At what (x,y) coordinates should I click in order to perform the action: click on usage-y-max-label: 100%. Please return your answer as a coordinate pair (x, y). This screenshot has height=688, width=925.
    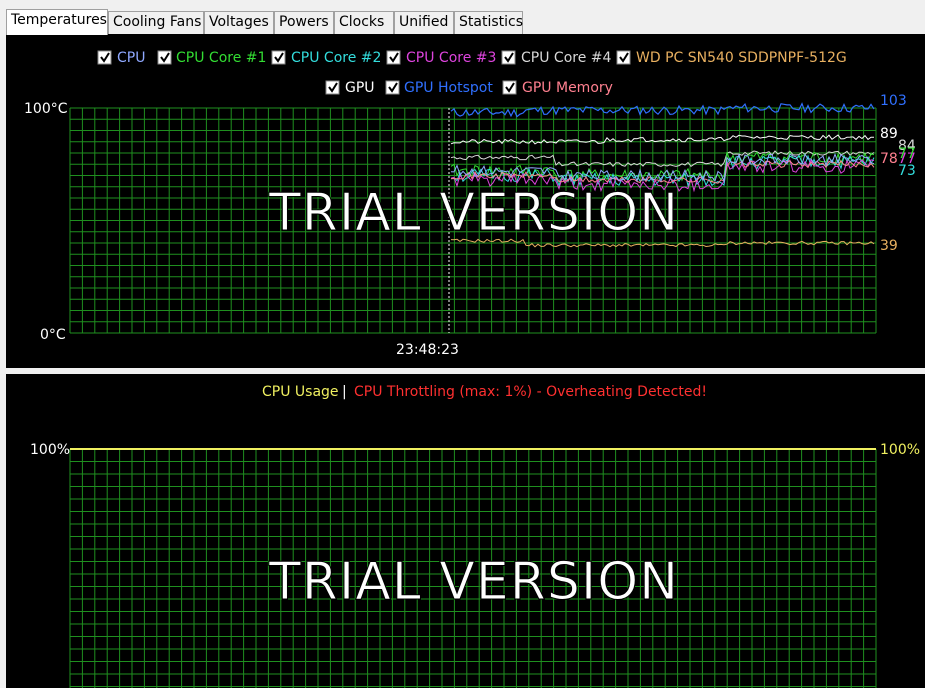
    Looking at the image, I should click on (50, 450).